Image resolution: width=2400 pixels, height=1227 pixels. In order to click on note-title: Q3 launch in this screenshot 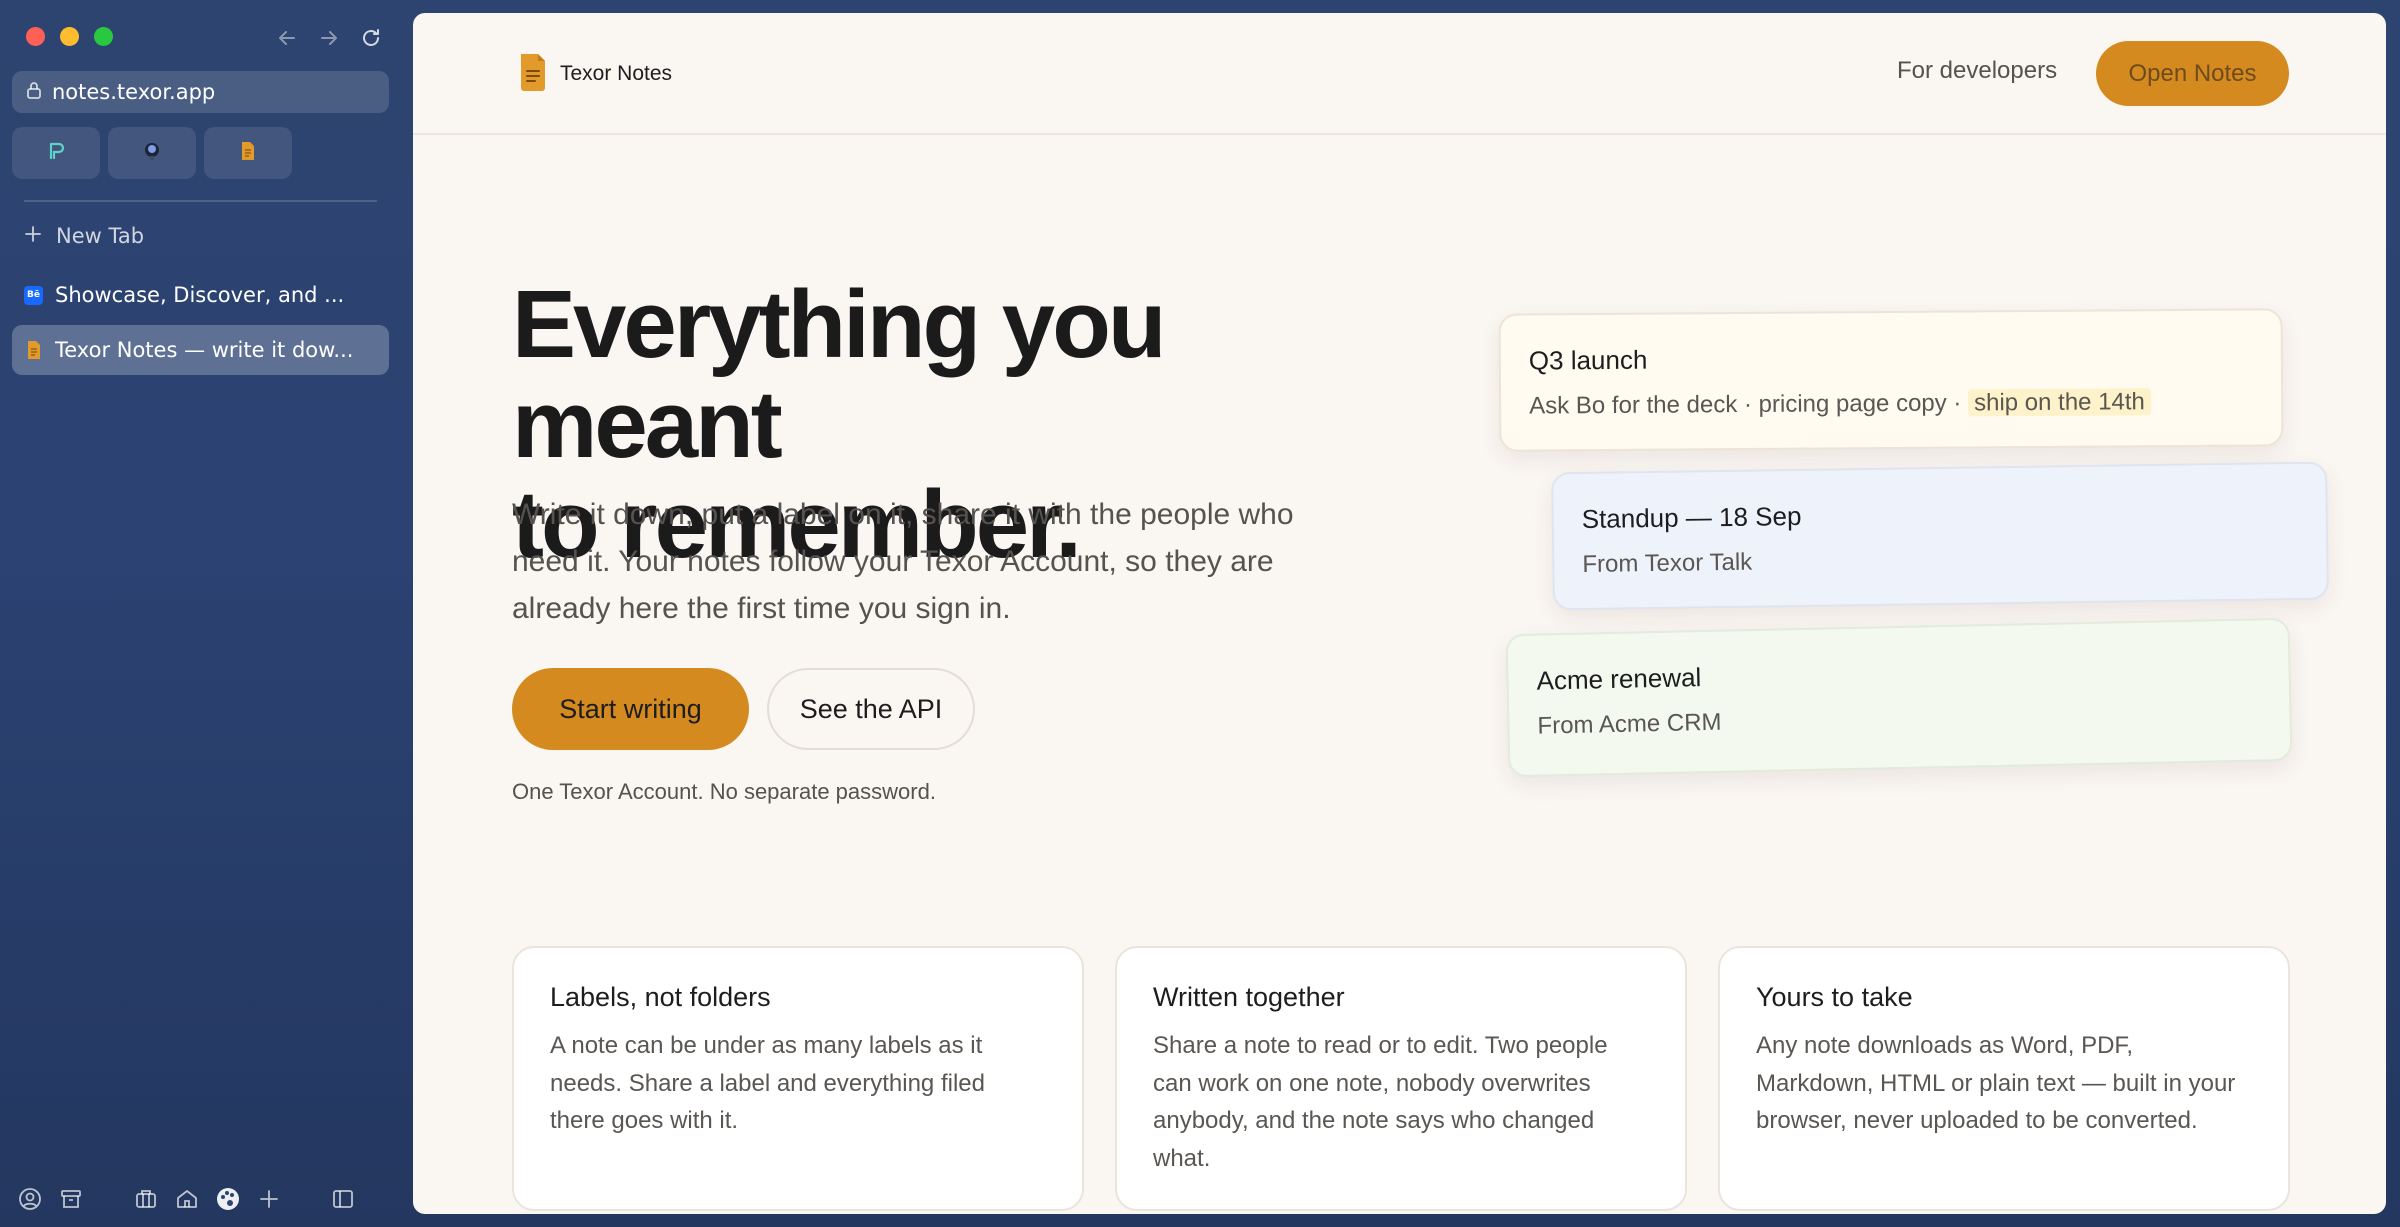, I will do `click(1588, 360)`.